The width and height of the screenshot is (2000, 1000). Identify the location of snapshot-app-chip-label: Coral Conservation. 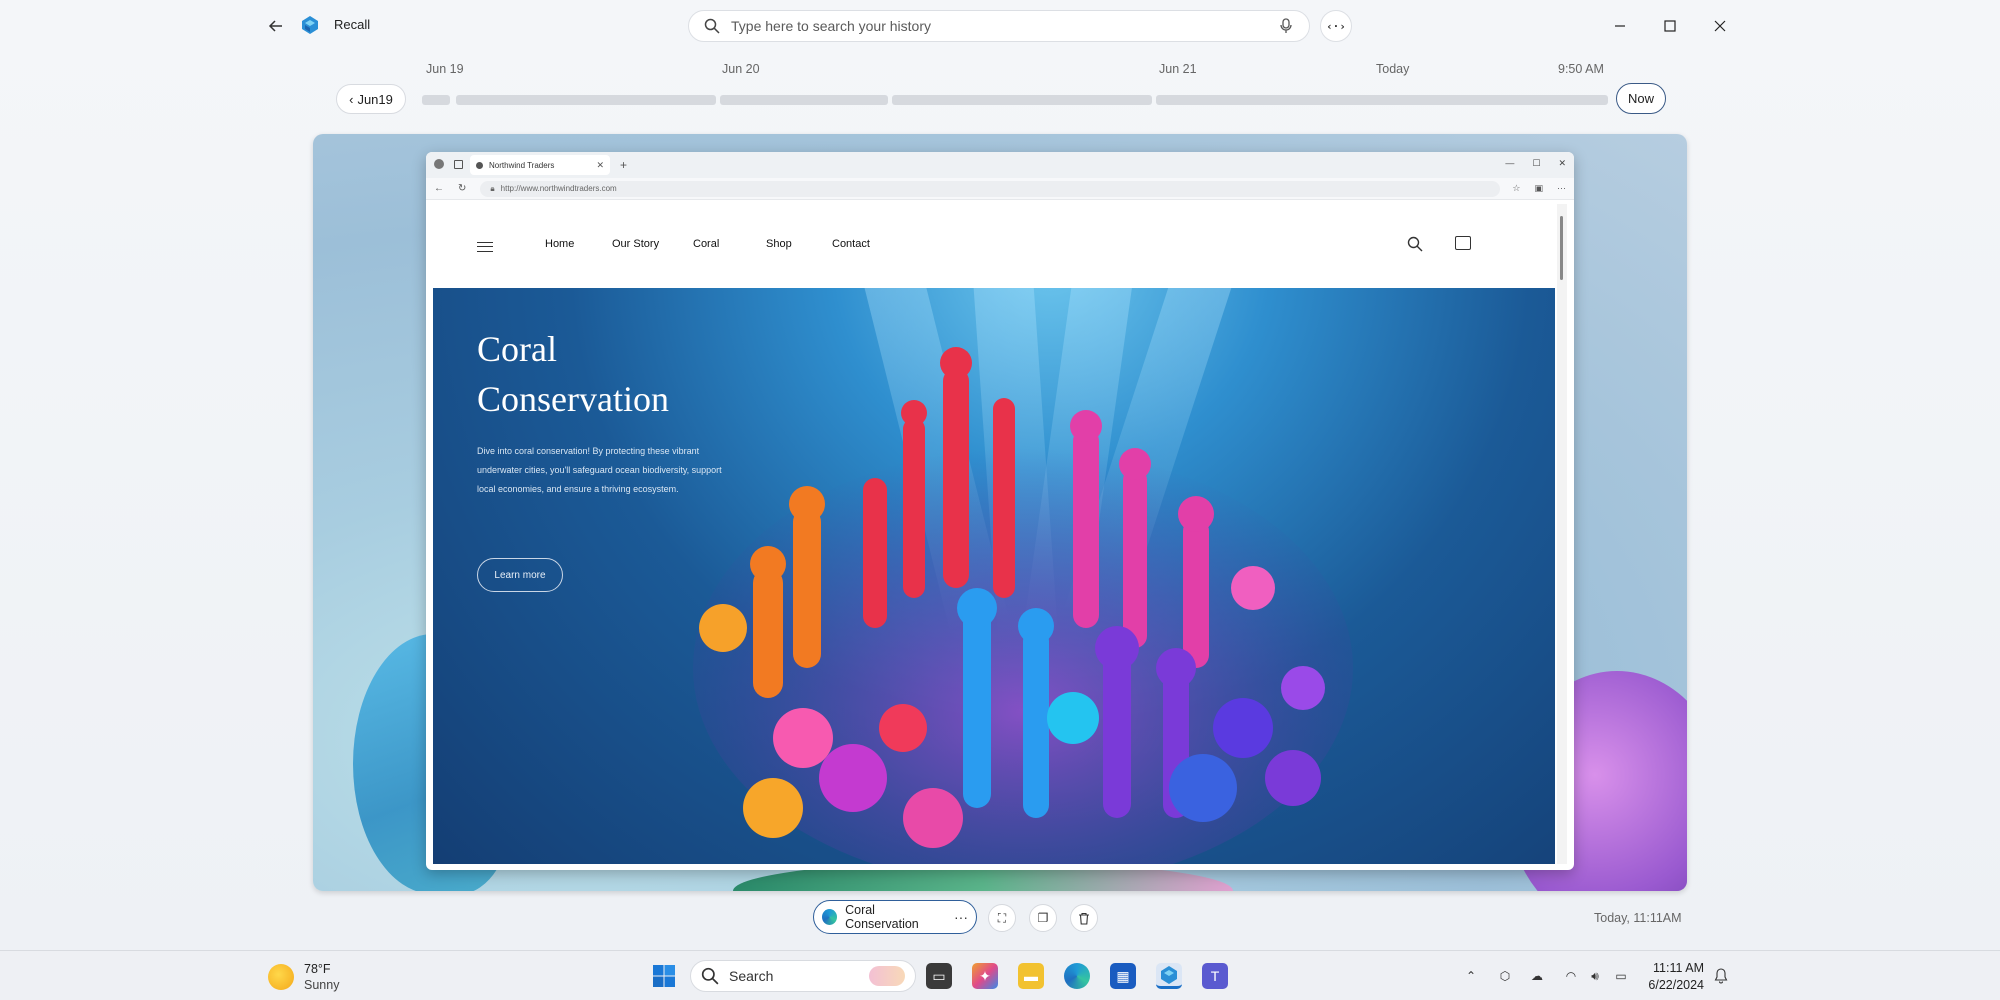
(882, 917).